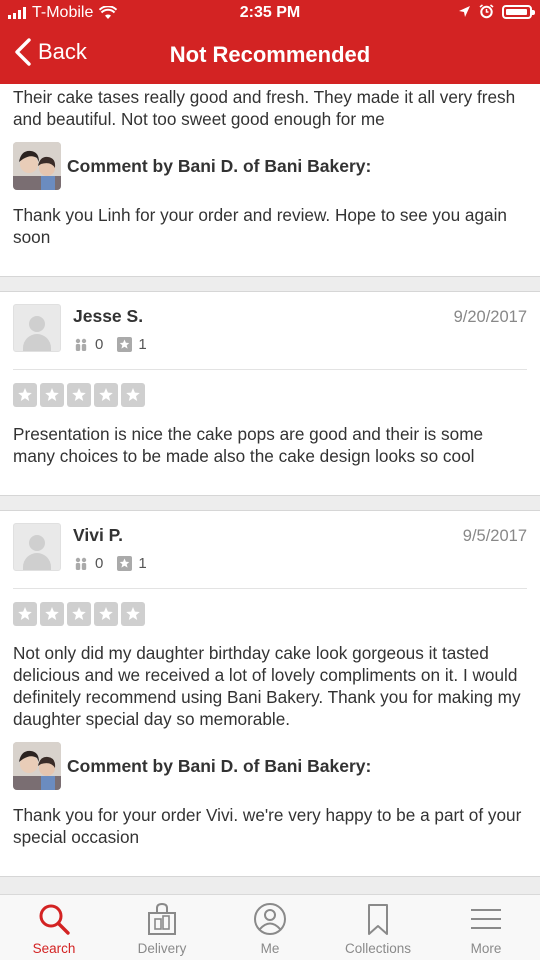 Image resolution: width=540 pixels, height=960 pixels. Describe the element at coordinates (270, 14) in the screenshot. I see `status-bar: T-Mobile 2:35 PM` at that location.